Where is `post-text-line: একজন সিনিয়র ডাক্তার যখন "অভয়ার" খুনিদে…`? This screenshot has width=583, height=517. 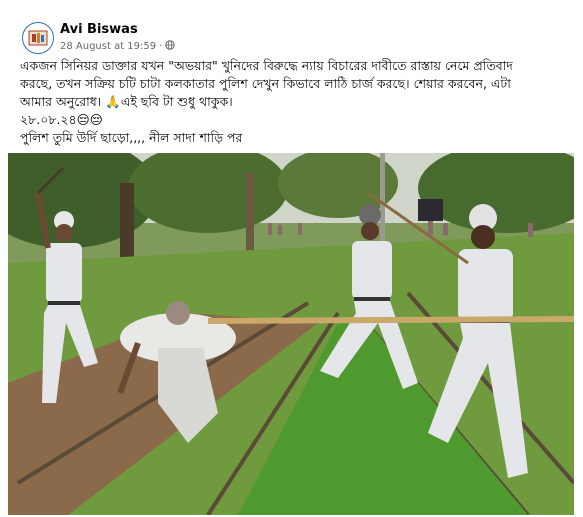
post-text-line: একজন সিনিয়র ডাক্তার যখন "অভয়ার" খুনিদে… is located at coordinates (266, 65).